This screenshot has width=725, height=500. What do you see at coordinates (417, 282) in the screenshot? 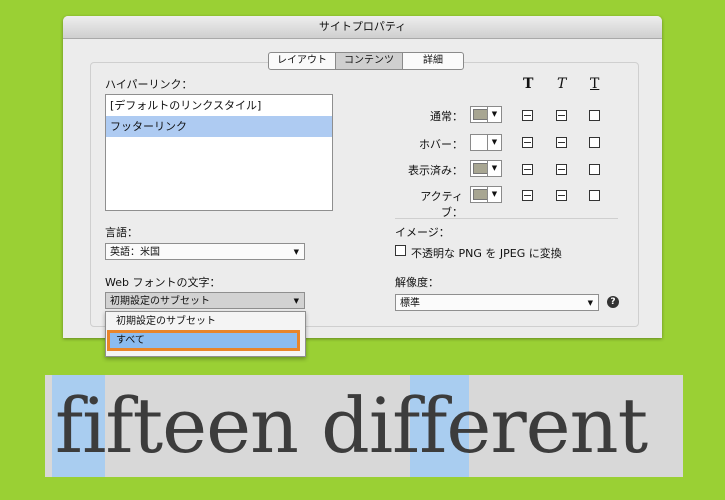
I see `resolution-label: 解像度：` at bounding box center [417, 282].